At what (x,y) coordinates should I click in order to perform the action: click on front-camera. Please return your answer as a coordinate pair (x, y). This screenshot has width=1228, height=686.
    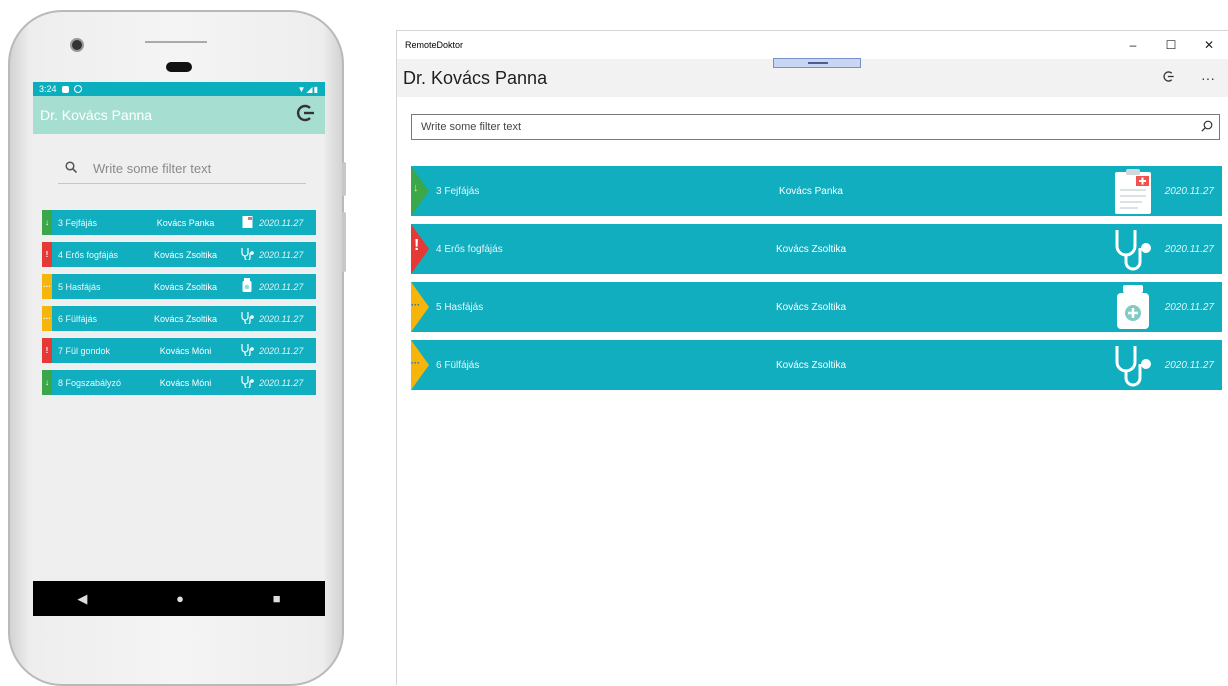
    Looking at the image, I should click on (77, 45).